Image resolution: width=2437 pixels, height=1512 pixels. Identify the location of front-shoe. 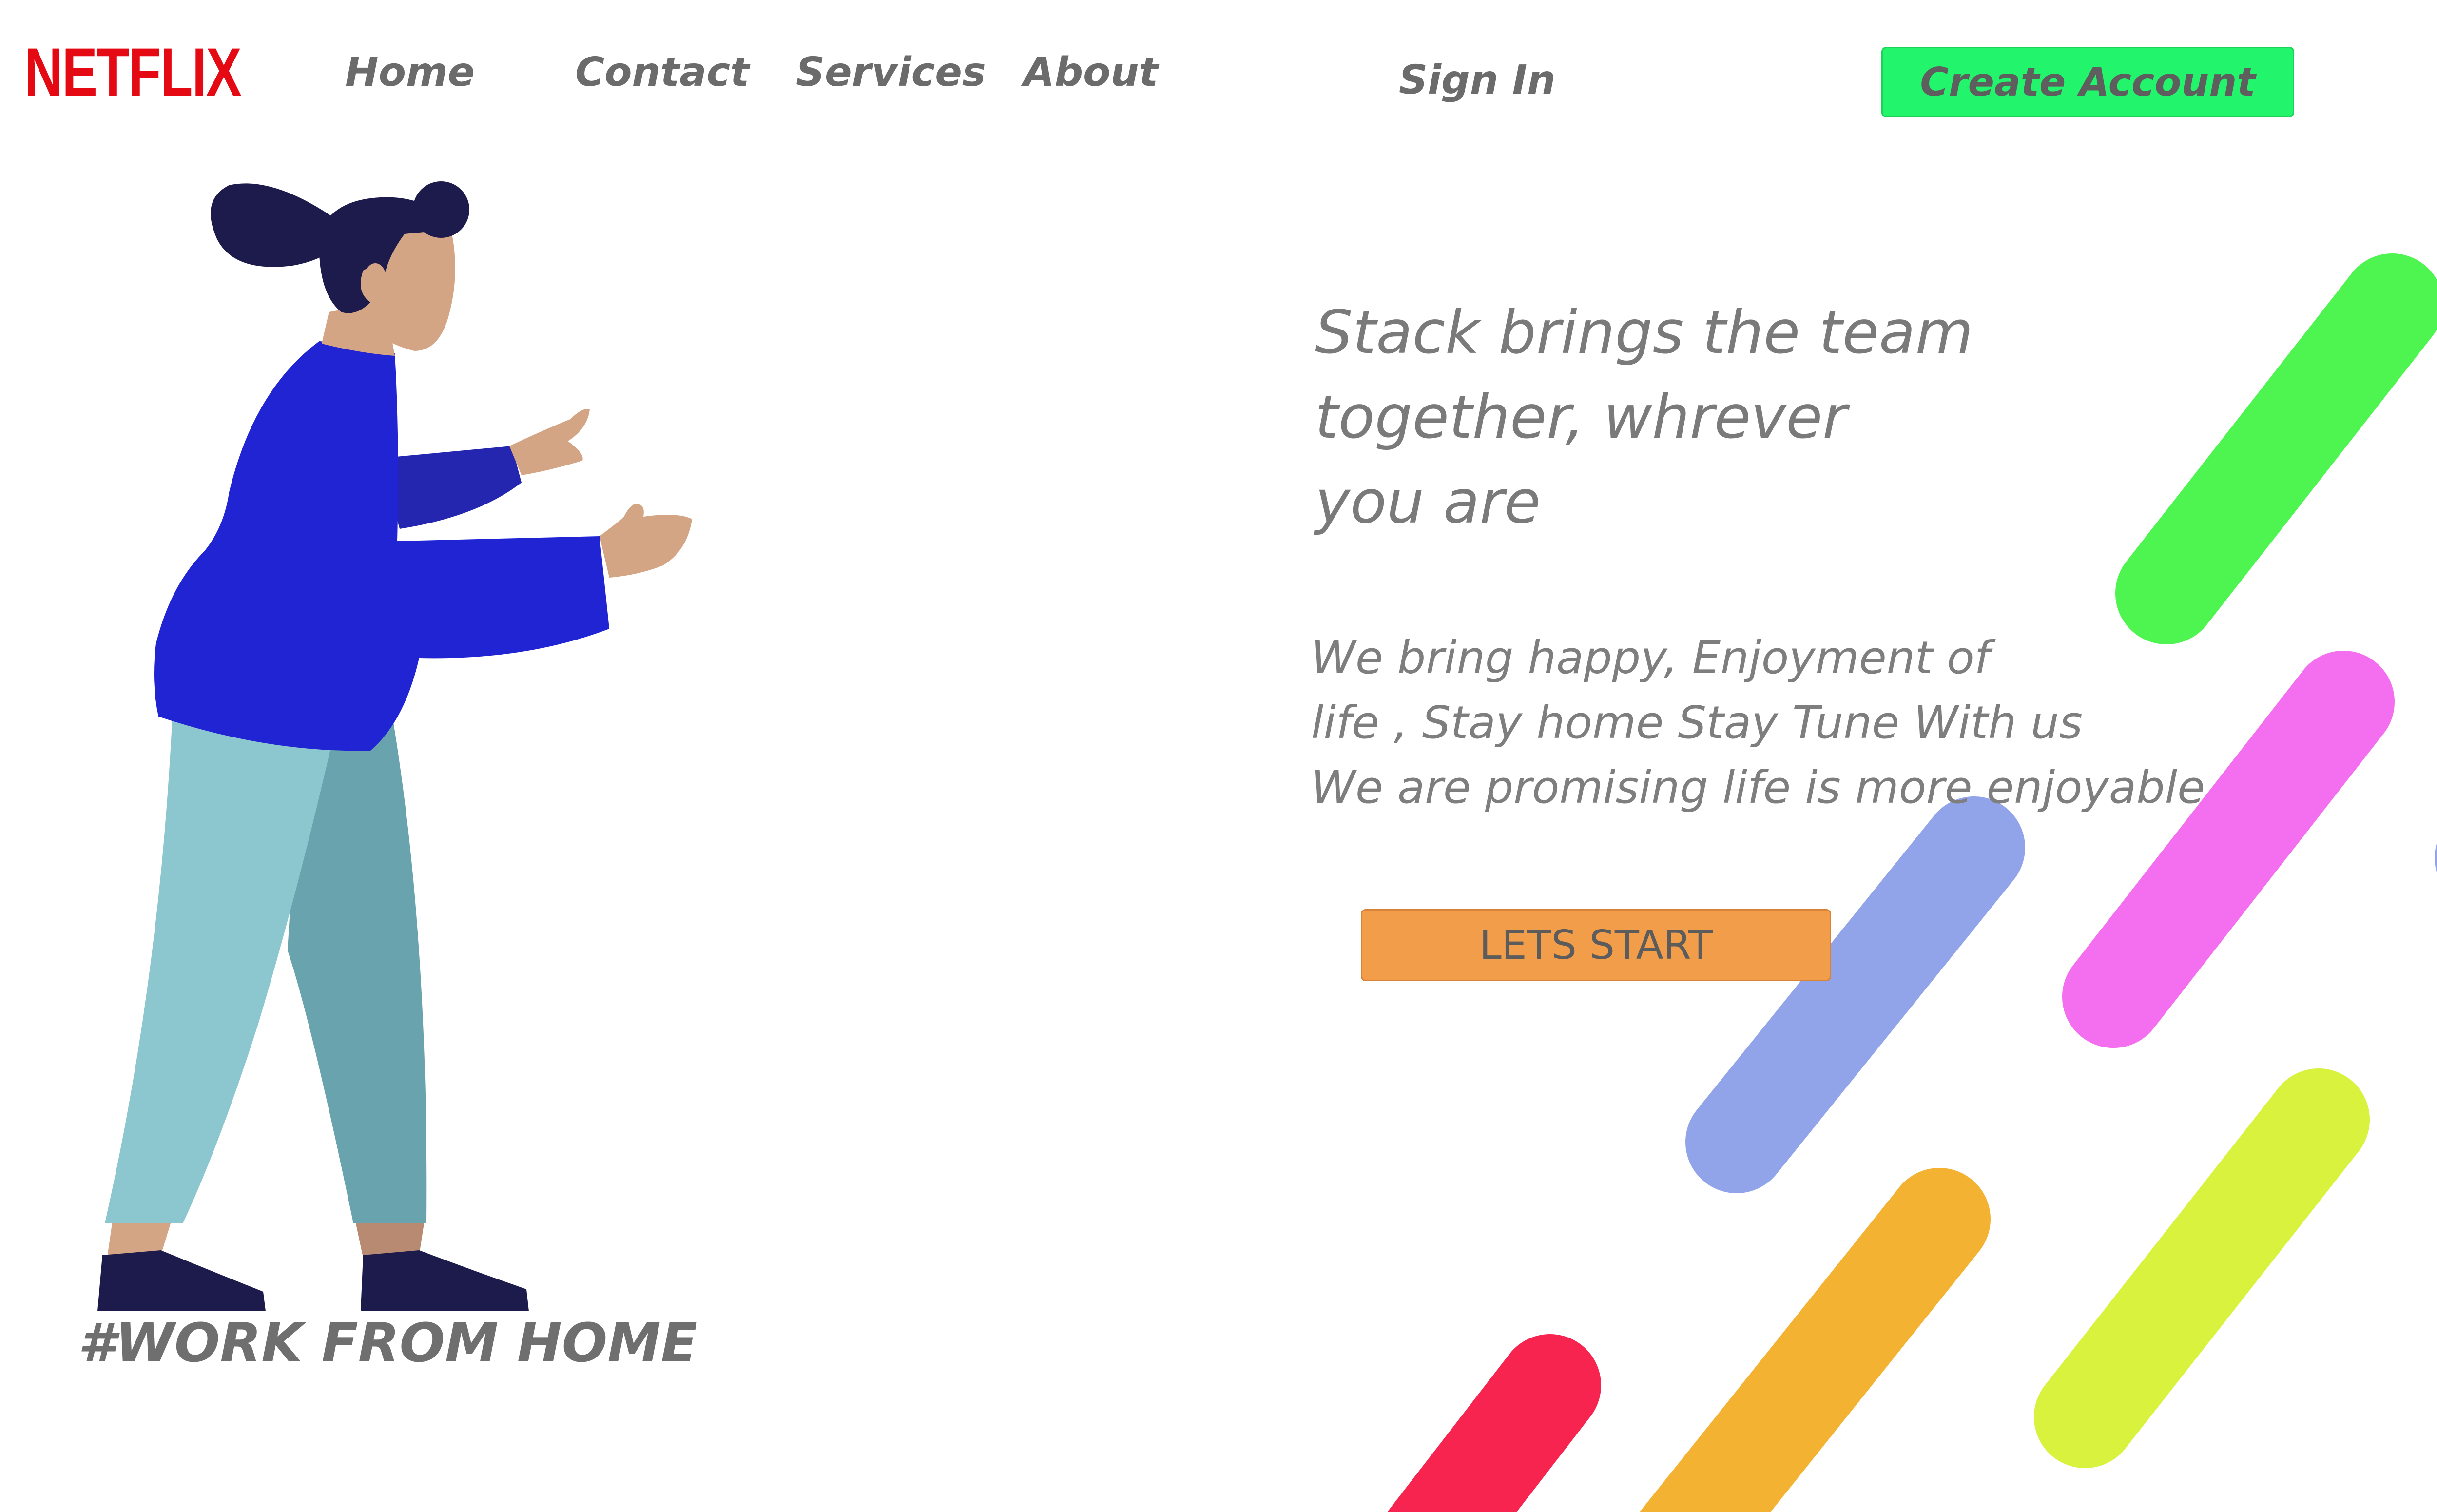
(182, 1280).